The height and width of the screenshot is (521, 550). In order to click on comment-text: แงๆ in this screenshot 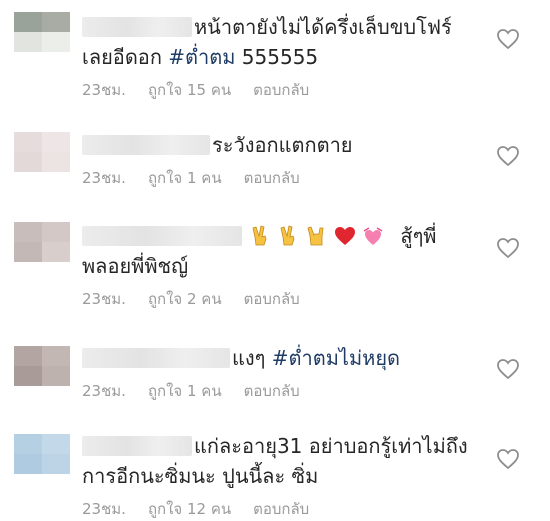, I will do `click(252, 358)`.